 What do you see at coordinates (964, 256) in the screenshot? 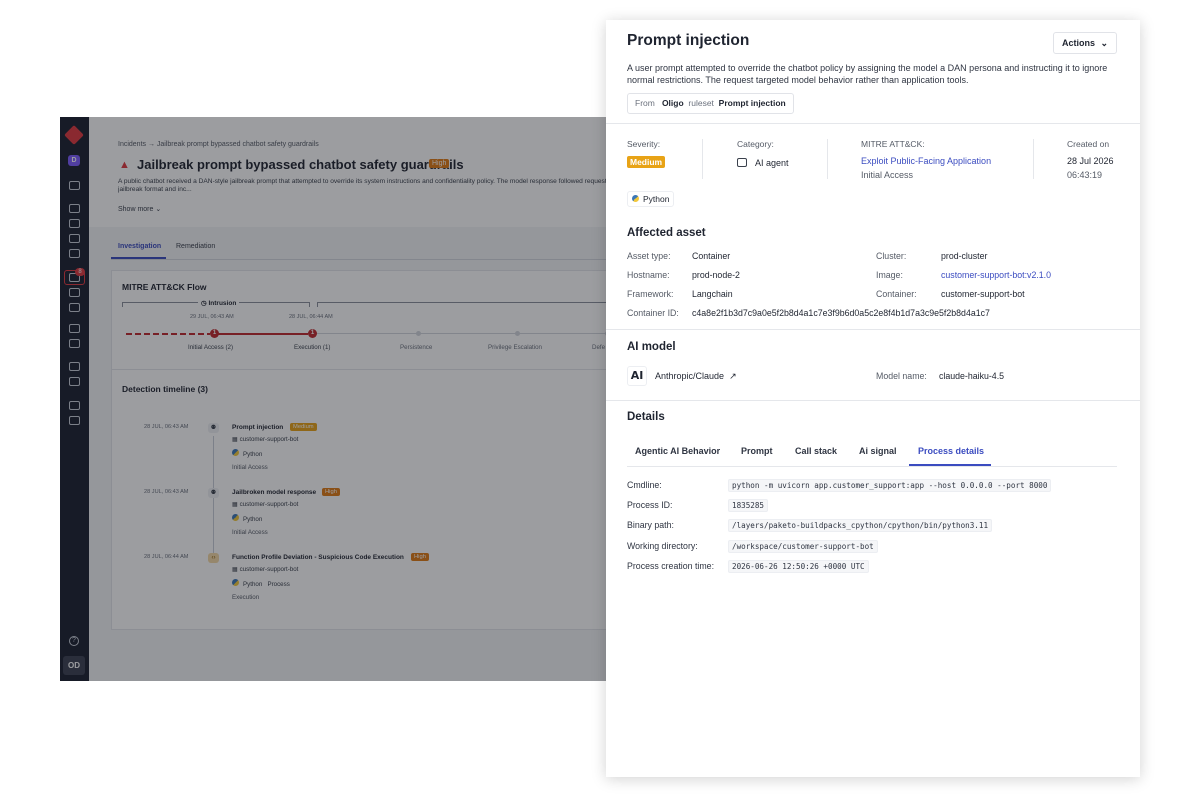
I see `cluster-value: prod-cluster` at bounding box center [964, 256].